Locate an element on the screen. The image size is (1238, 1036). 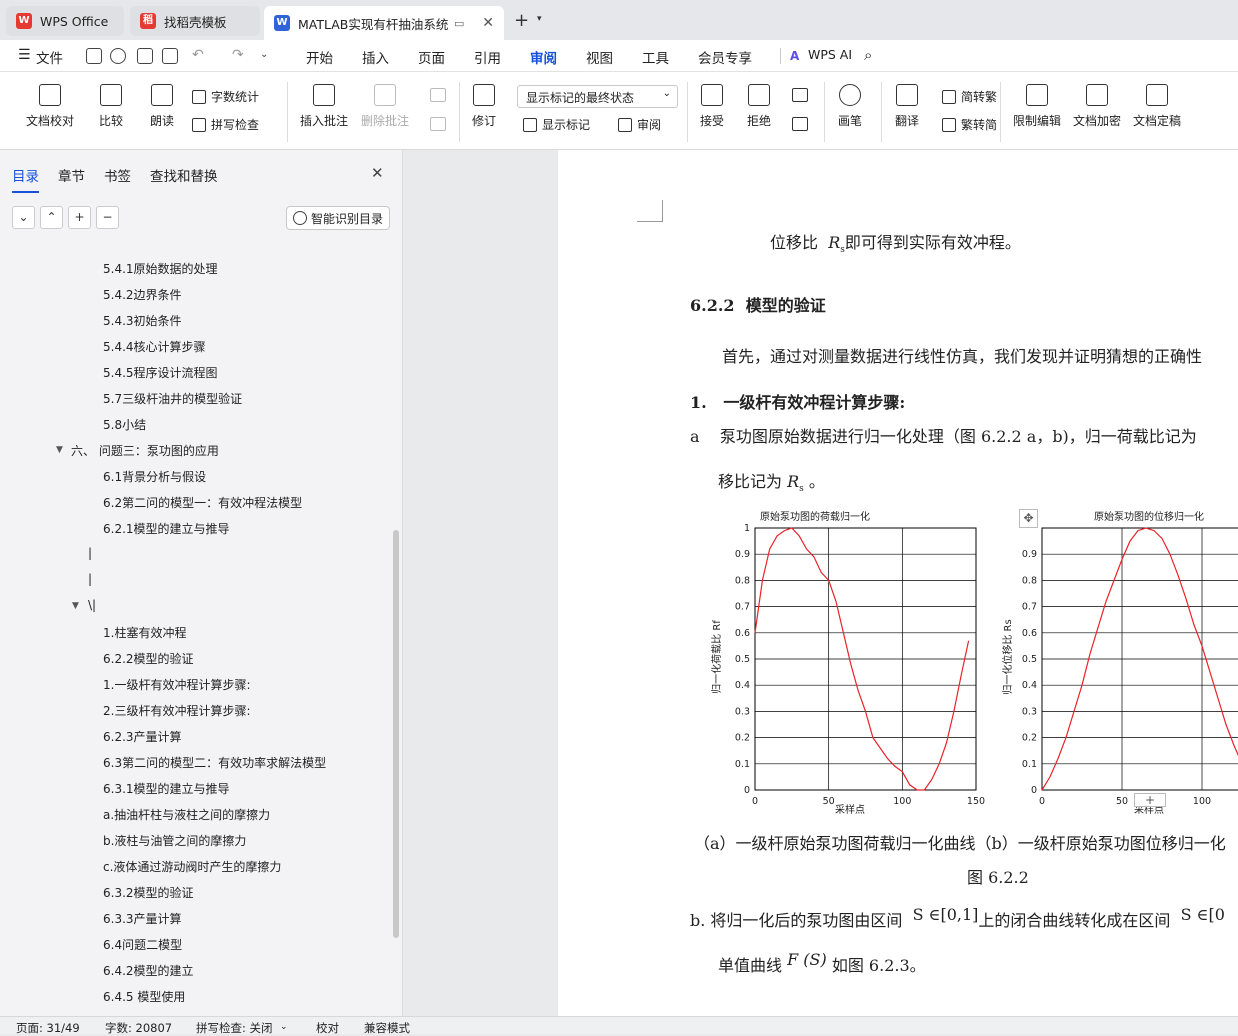
save-icon is located at coordinates (94, 56).